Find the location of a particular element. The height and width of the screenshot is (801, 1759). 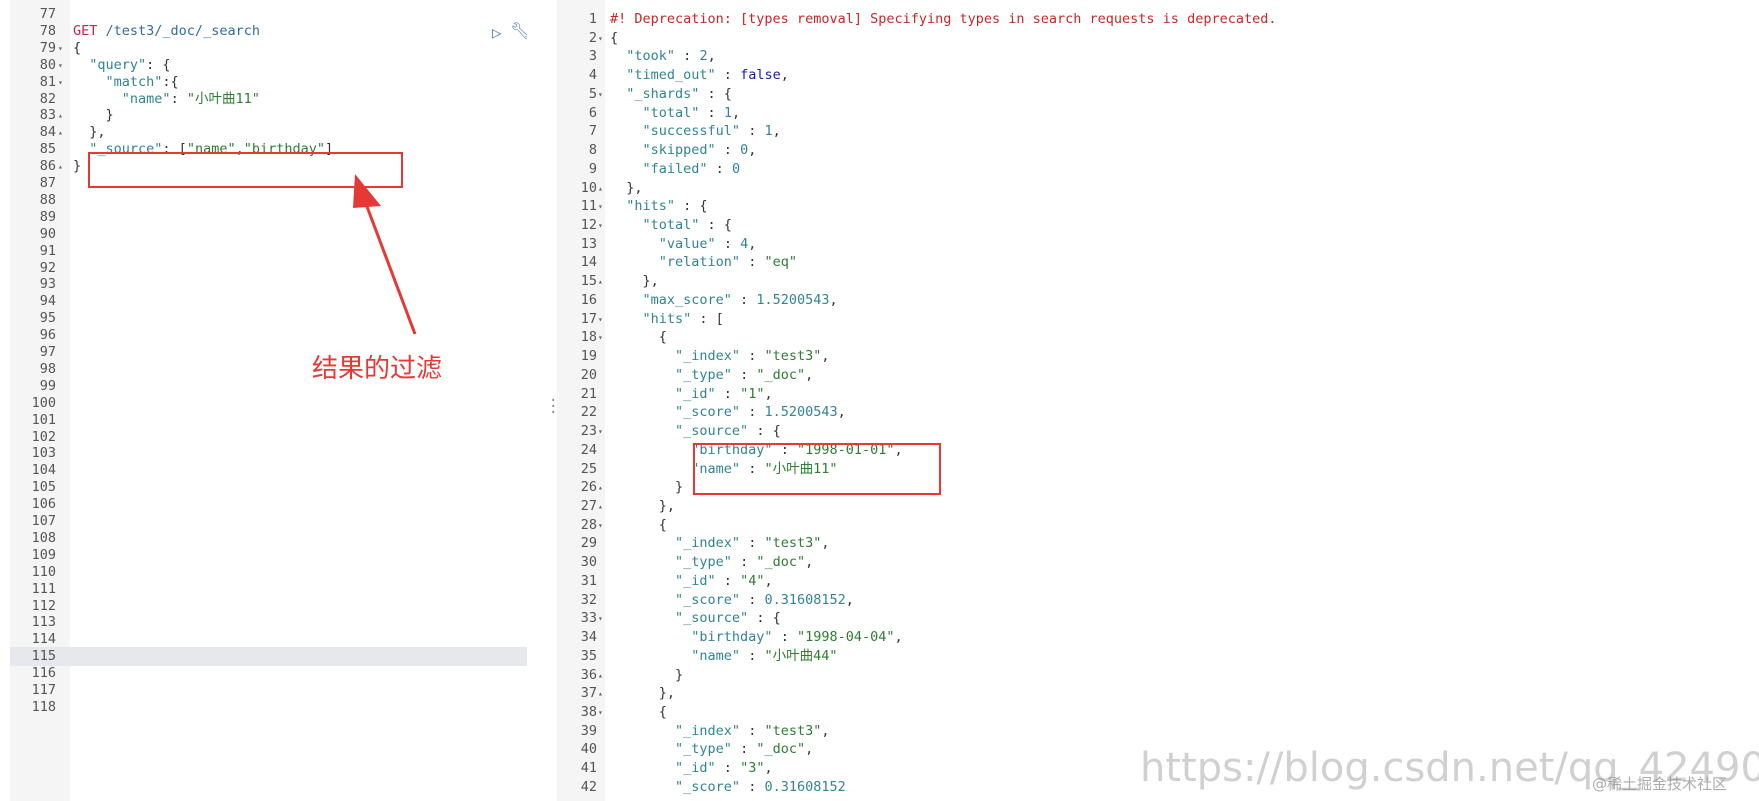

code-line: 6 "total" : 1, is located at coordinates (1158, 113).